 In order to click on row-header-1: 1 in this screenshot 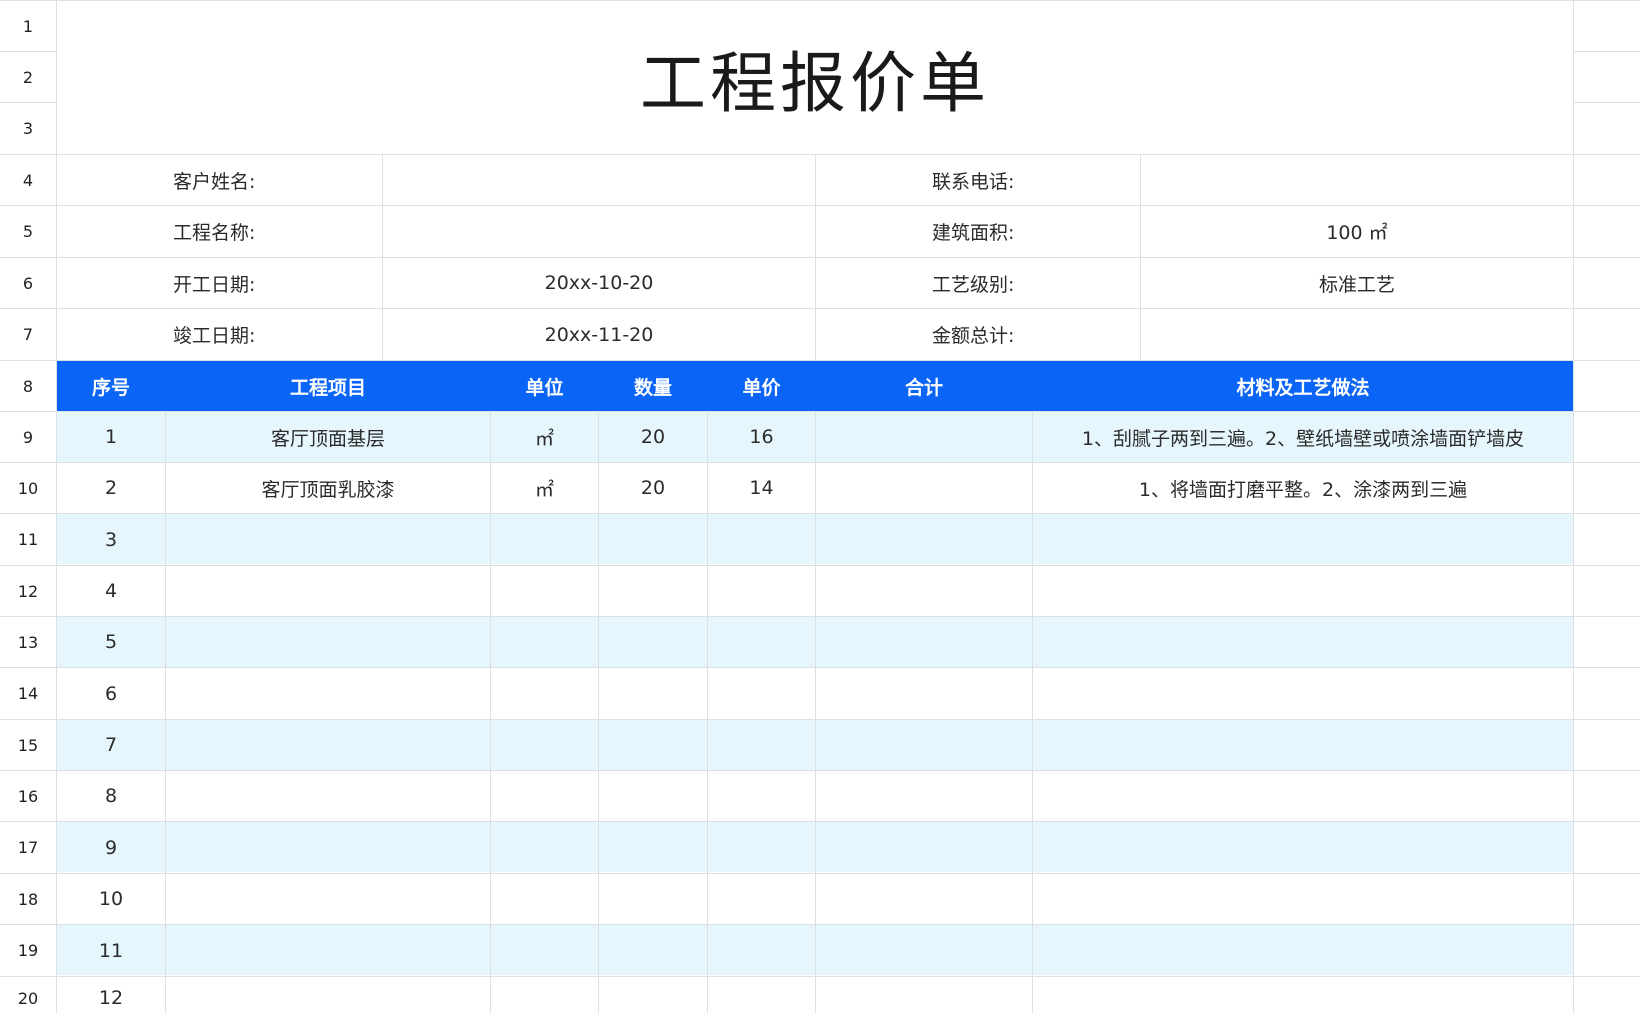, I will do `click(28, 26)`.